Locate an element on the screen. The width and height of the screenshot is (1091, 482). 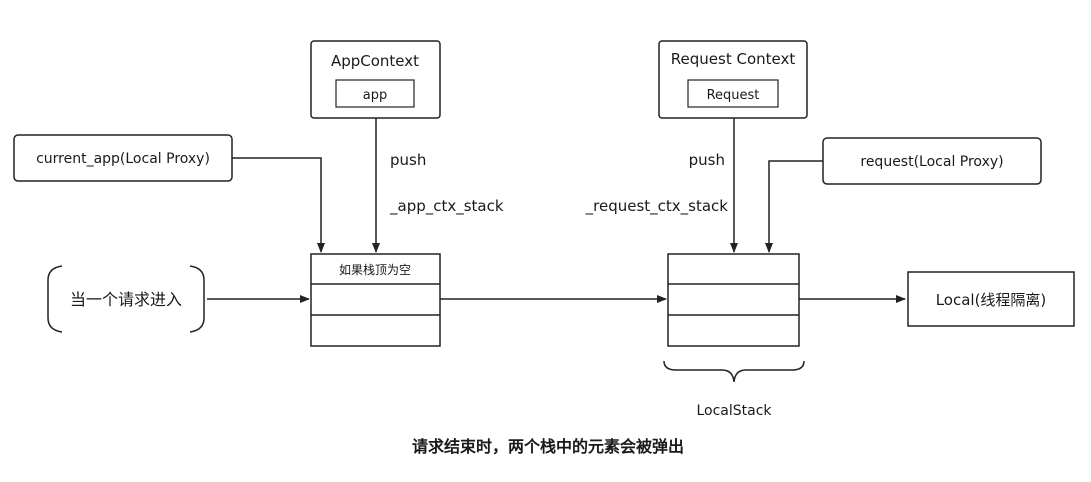
footer-note: 请求结束时，两个栈中的元素会被弹出 is located at coordinates (548, 446).